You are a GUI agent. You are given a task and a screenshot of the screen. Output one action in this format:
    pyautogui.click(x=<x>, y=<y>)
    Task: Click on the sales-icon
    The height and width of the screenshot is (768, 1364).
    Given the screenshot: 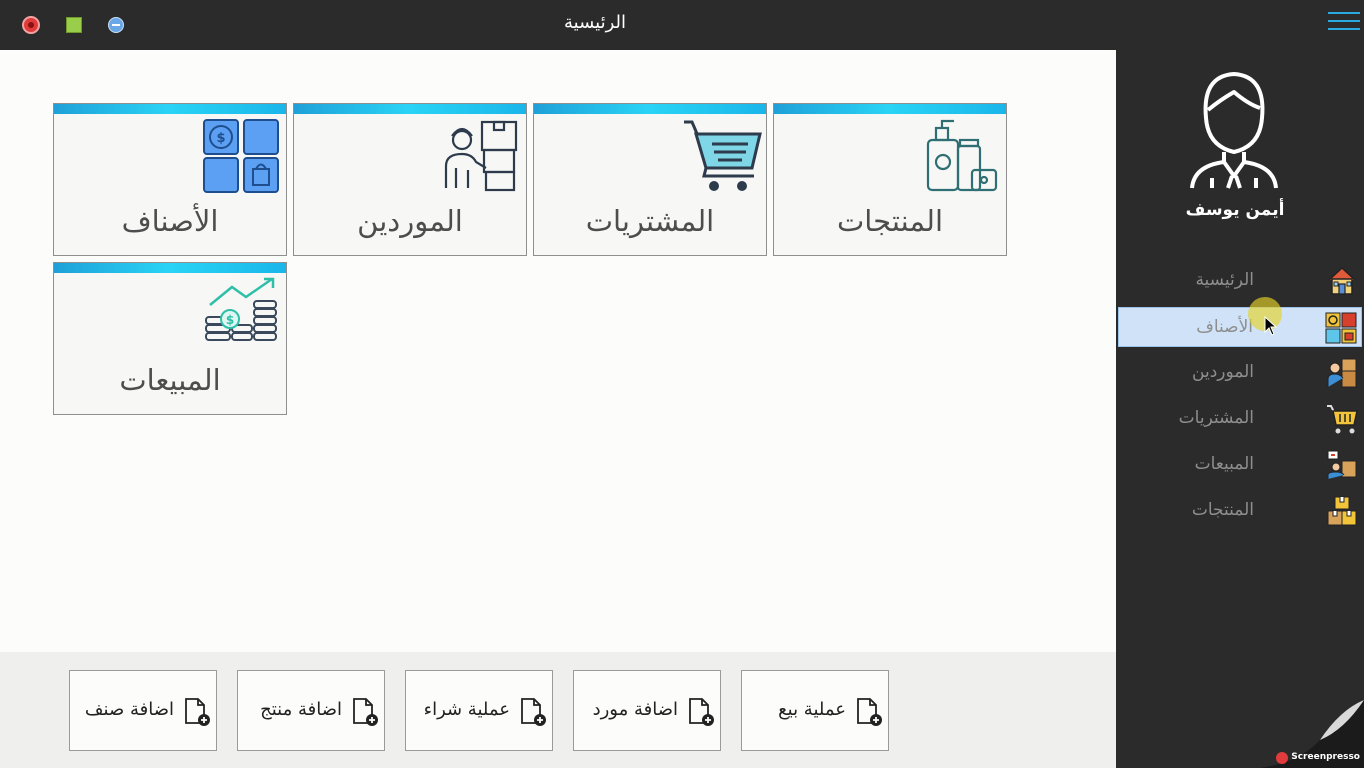 What is the action you would take?
    pyautogui.click(x=1342, y=464)
    